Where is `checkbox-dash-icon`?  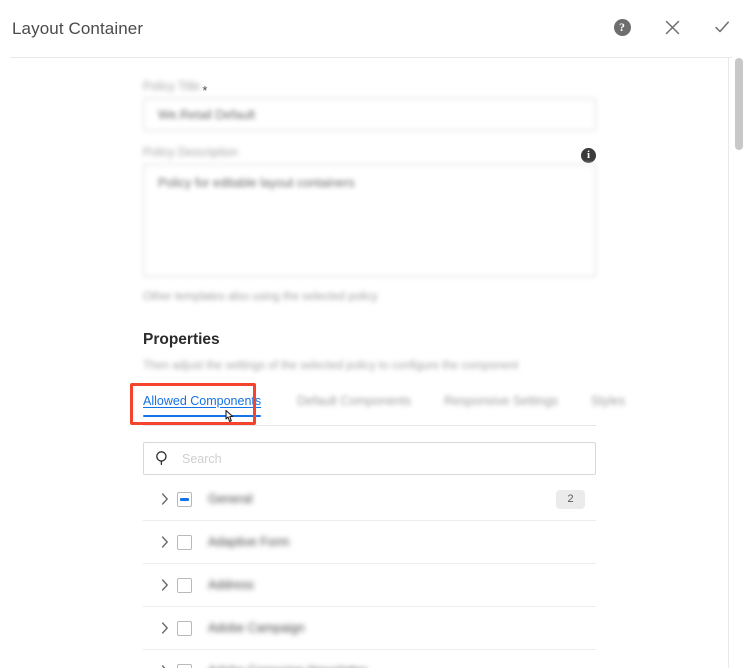 checkbox-dash-icon is located at coordinates (184, 499).